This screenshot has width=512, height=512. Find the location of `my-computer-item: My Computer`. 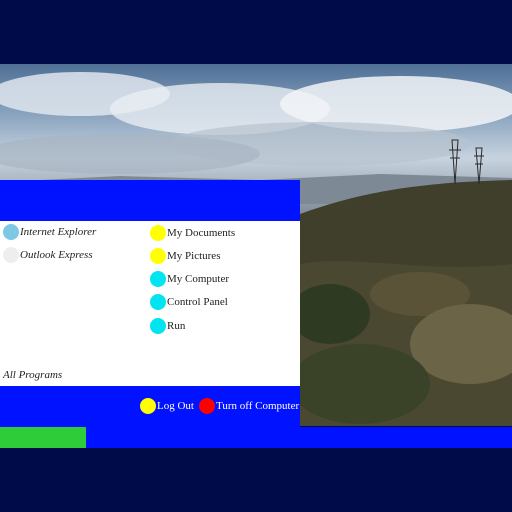

my-computer-item: My Computer is located at coordinates (189, 279).